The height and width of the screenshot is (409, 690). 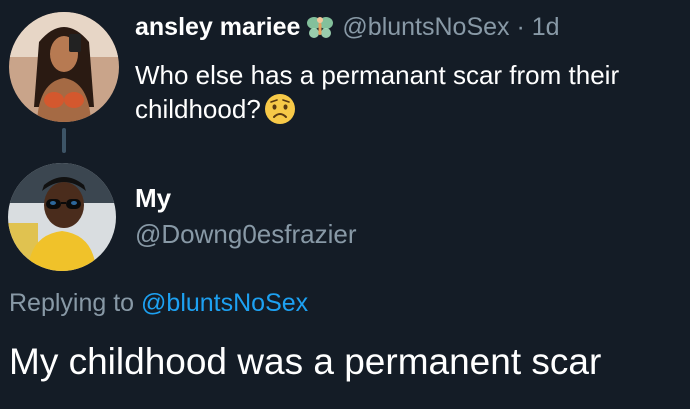 I want to click on avatar-reply-author, so click(x=62, y=217).